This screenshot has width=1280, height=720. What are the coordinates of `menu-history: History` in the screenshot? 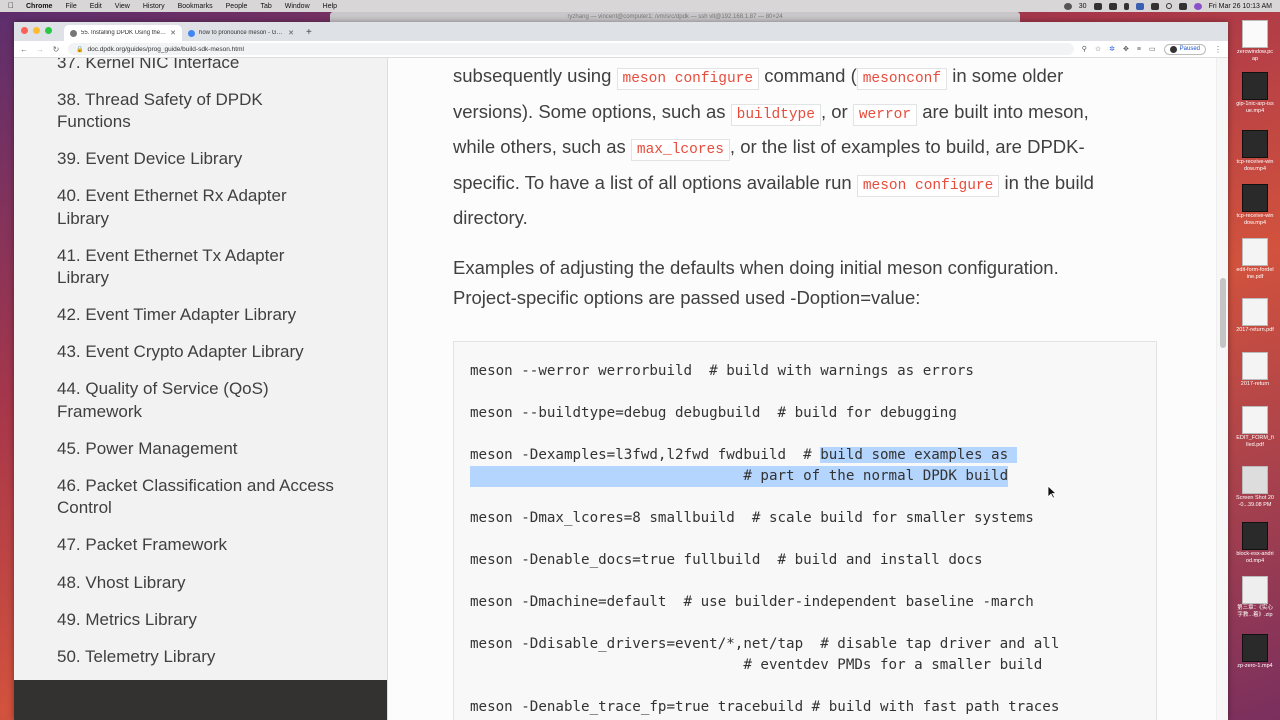 It's located at (154, 6).